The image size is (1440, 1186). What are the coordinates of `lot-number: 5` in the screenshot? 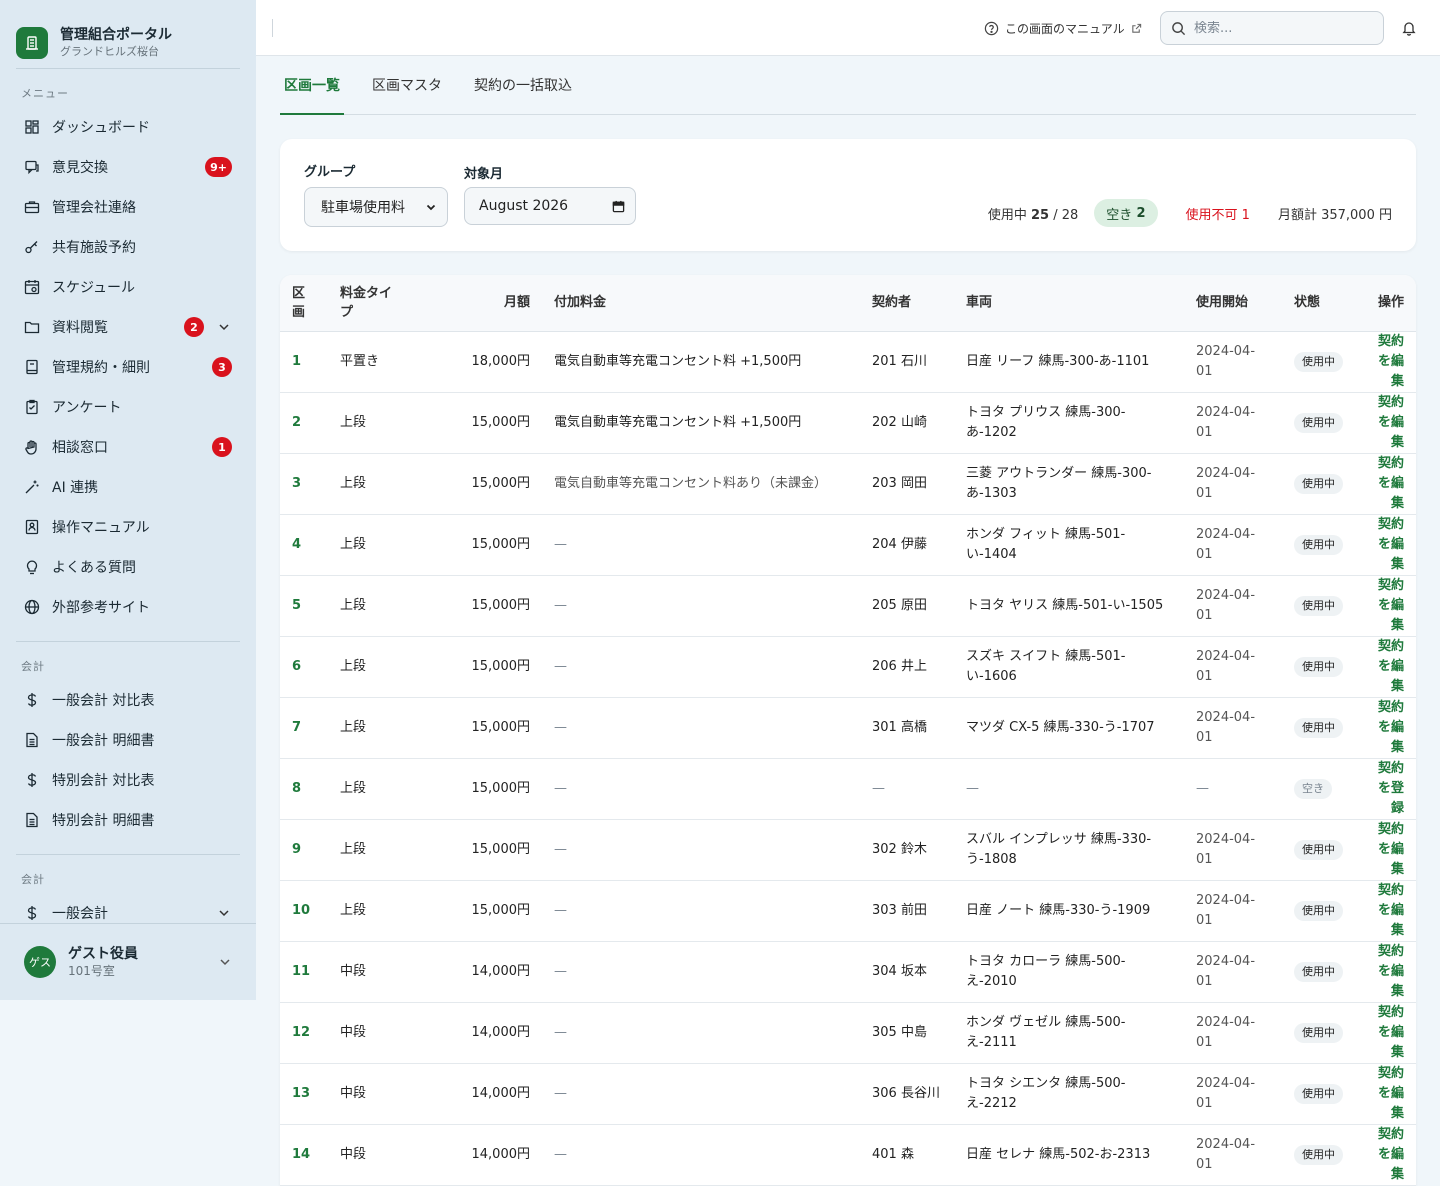 It's located at (304, 606).